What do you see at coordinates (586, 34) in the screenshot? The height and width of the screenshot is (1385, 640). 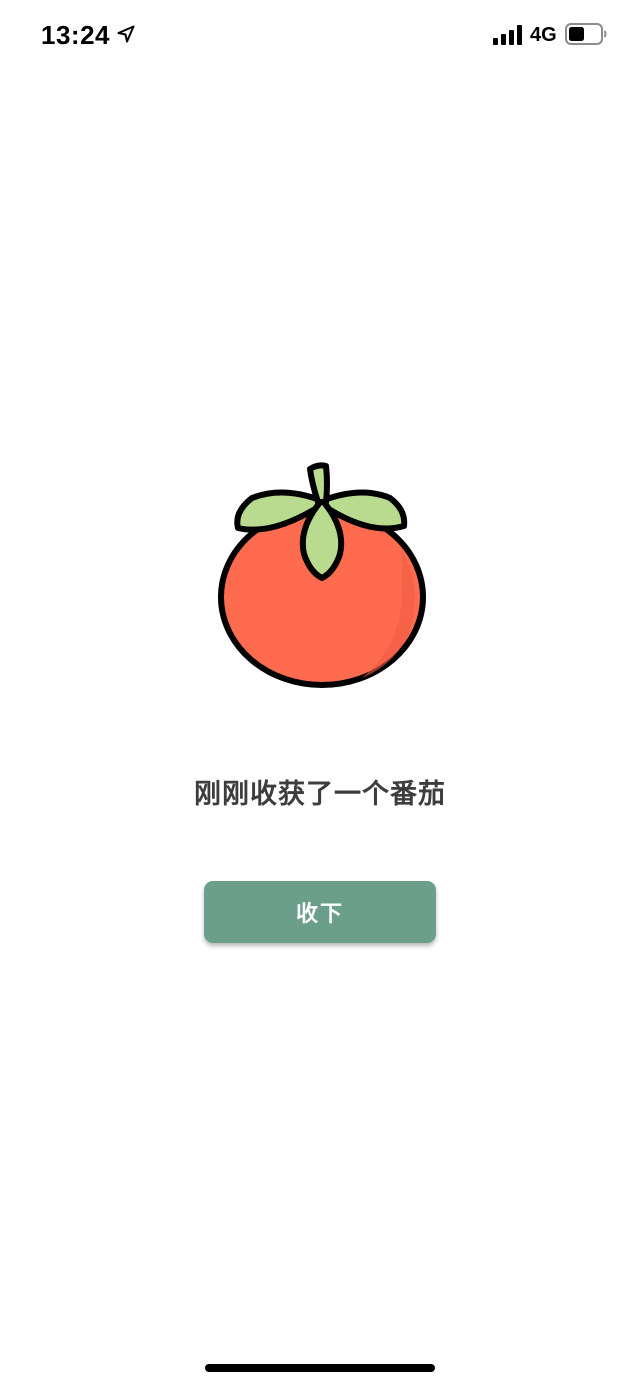 I see `battery-icon` at bounding box center [586, 34].